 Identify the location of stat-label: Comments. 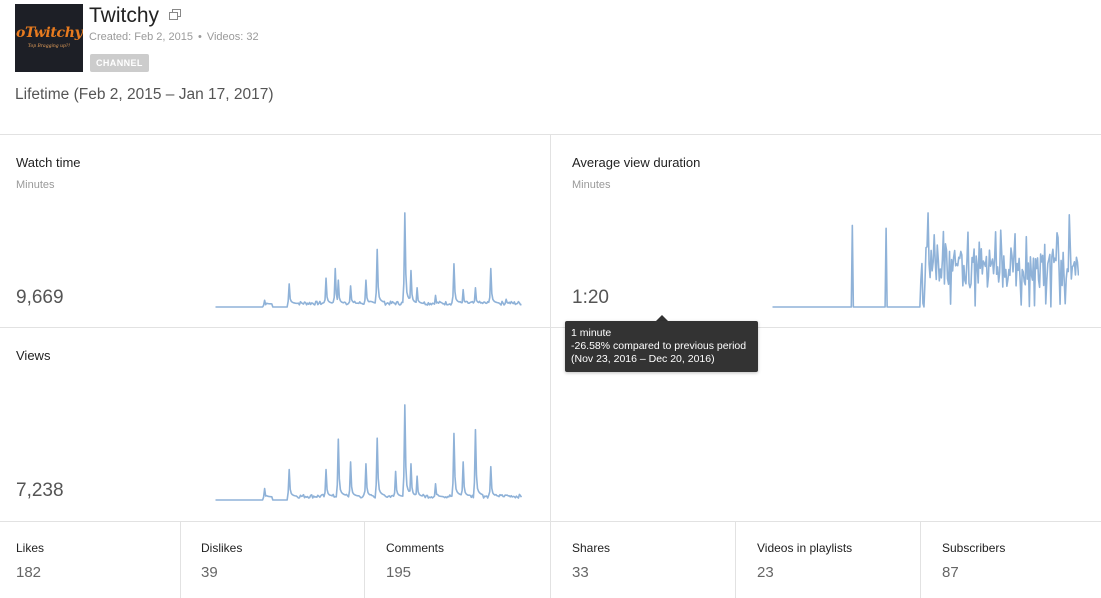
(415, 548).